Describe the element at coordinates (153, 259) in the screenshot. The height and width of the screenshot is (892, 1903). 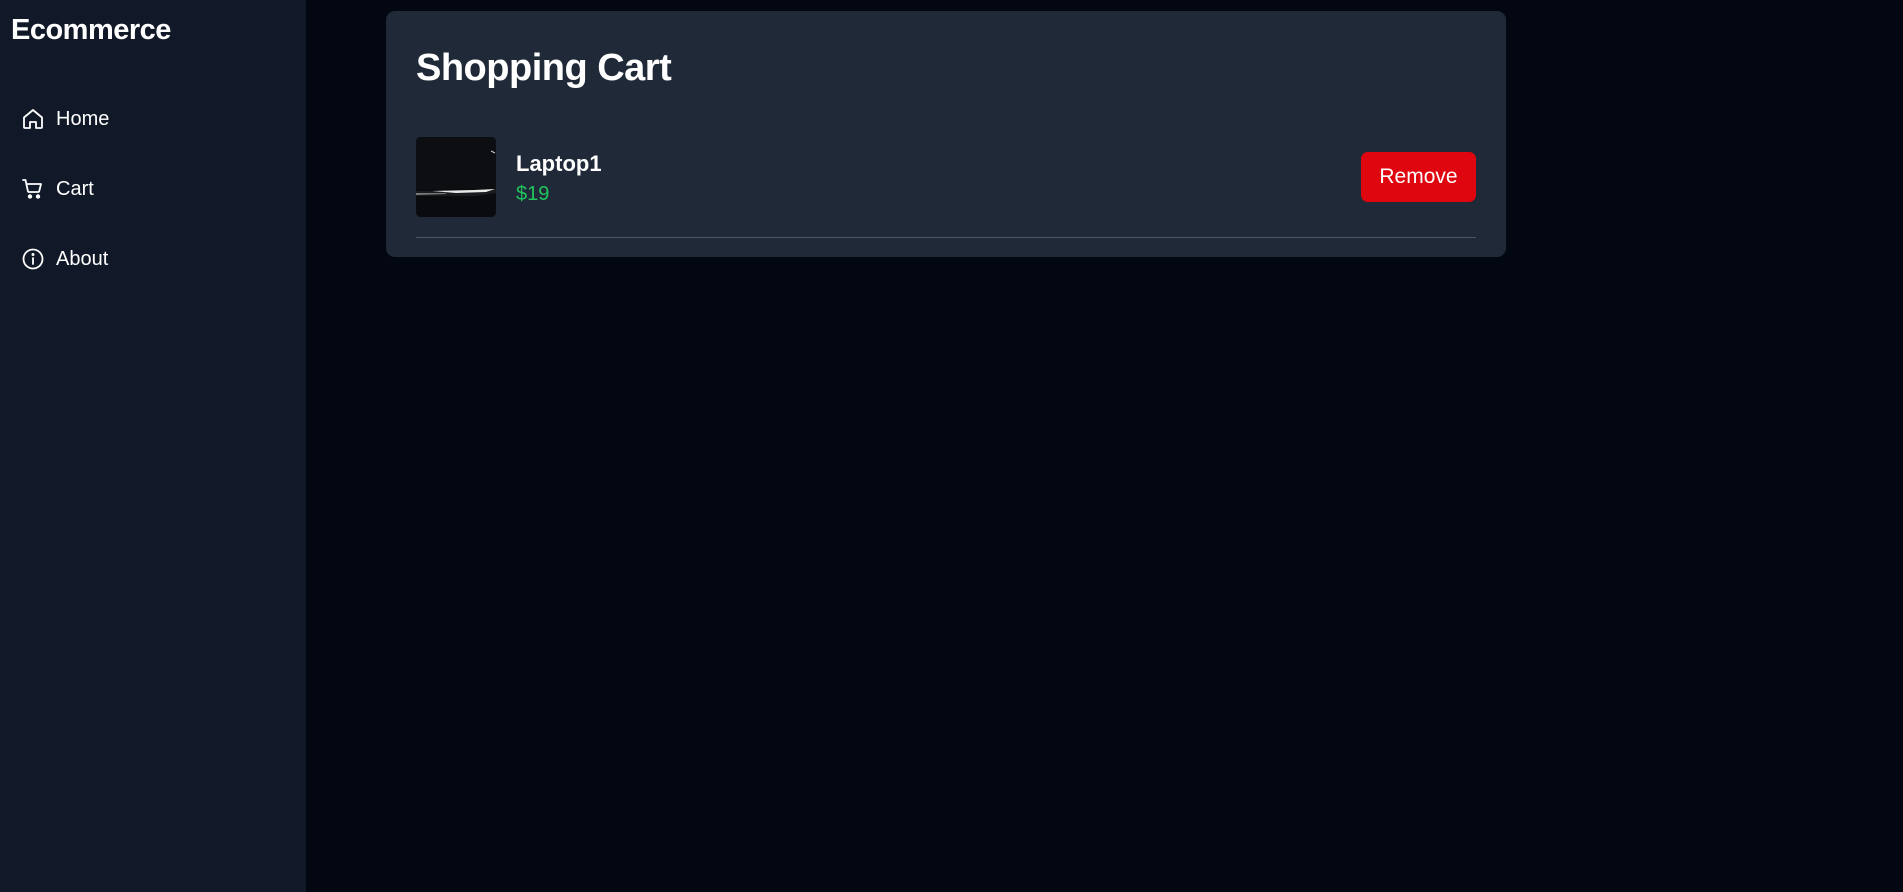
I see `sidebar-item-about: About` at that location.